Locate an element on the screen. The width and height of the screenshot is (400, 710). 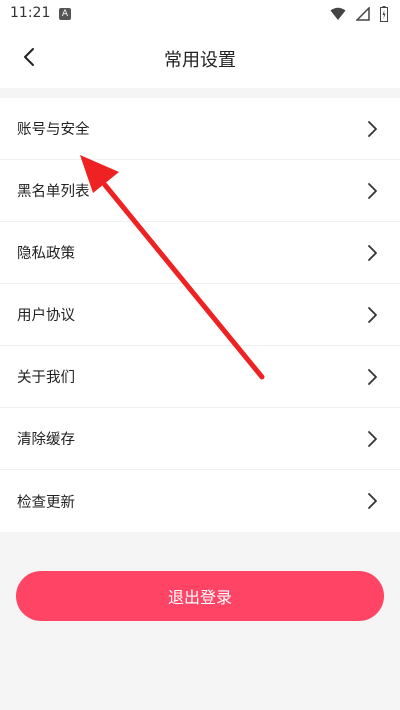
menu-item-check-update: 检查更新 is located at coordinates (200, 501).